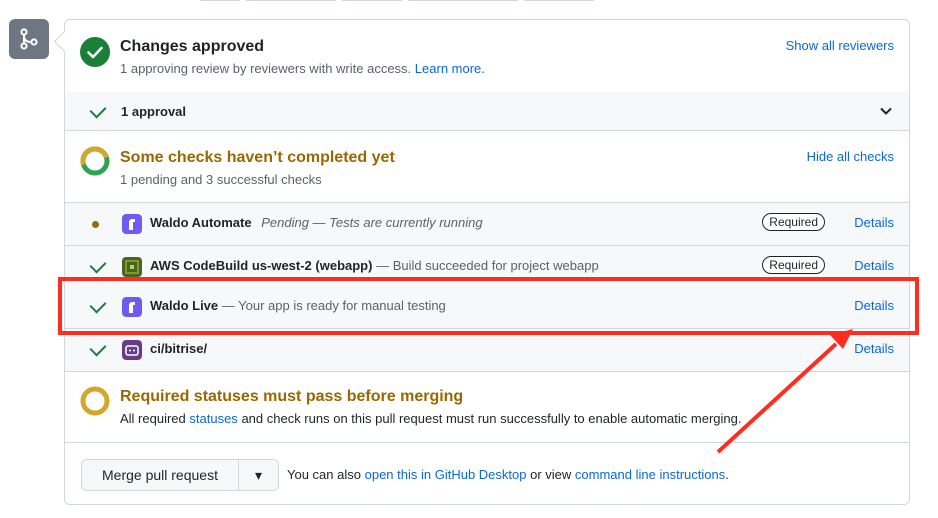 This screenshot has width=938, height=518. I want to click on check-name: ci/bitrise/, so click(179, 348).